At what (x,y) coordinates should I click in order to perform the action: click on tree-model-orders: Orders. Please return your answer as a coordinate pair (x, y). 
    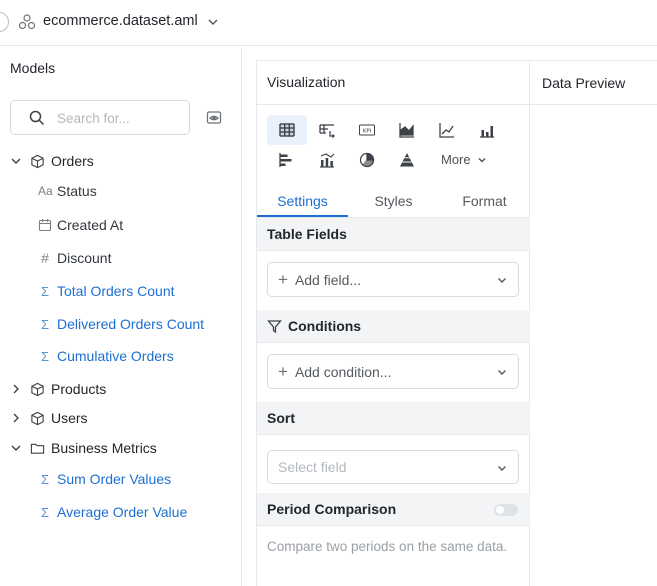
    Looking at the image, I should click on (52, 161).